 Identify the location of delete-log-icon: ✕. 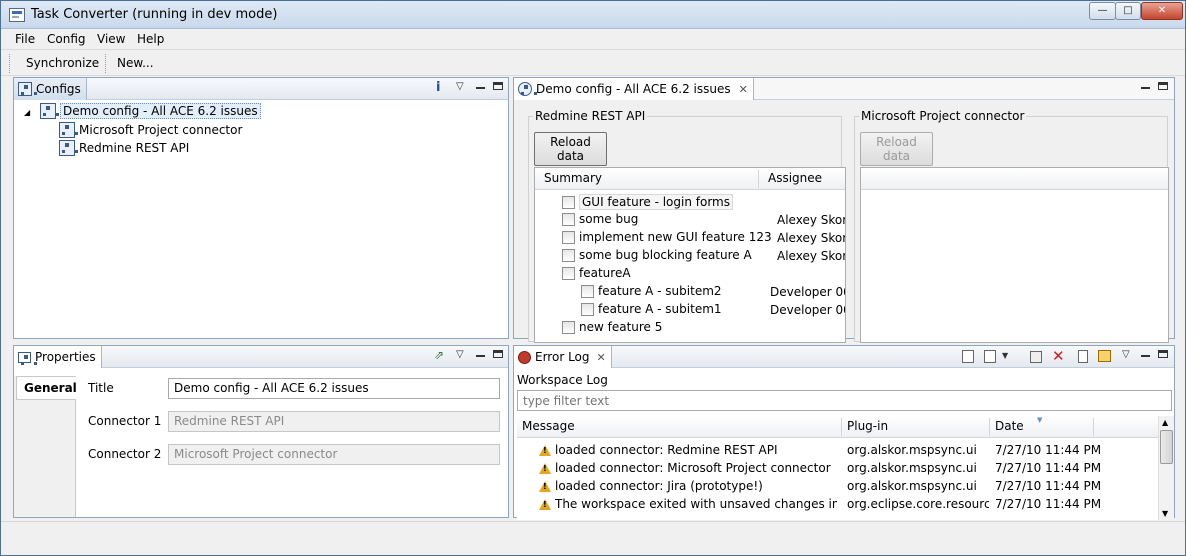
(1058, 356).